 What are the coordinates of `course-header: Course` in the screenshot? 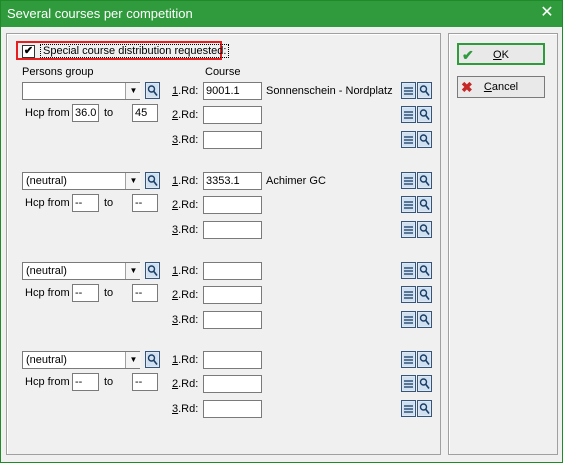 It's located at (223, 72).